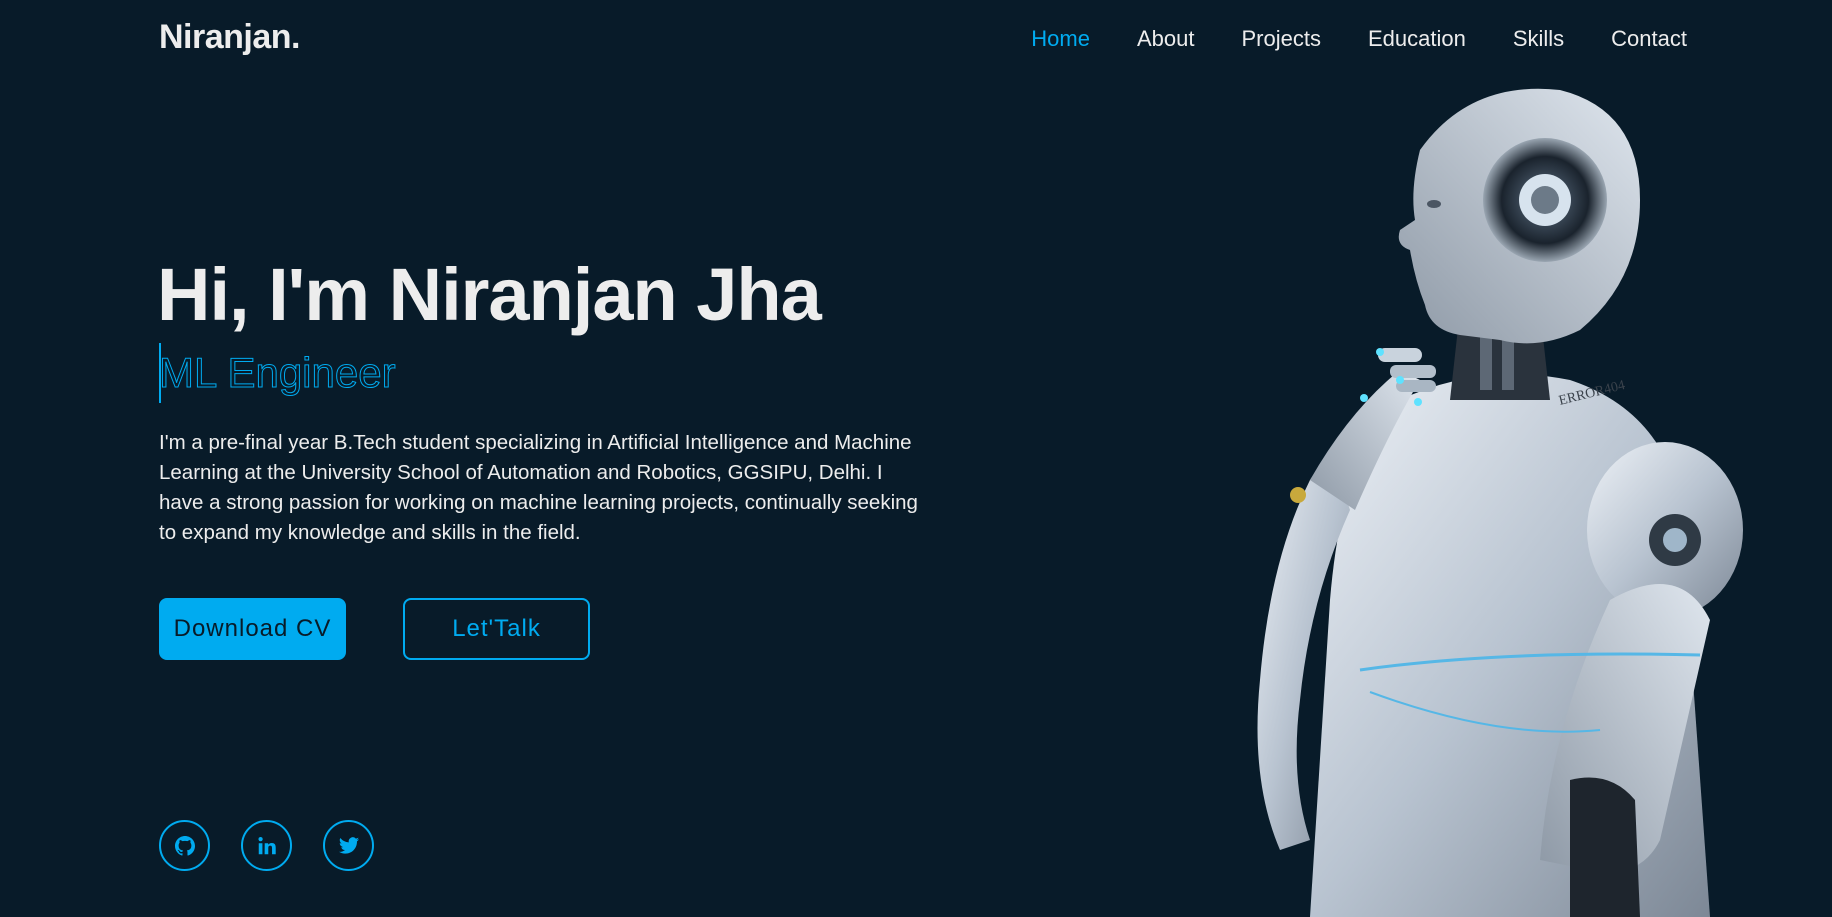 This screenshot has height=917, width=1832. I want to click on nav-home: Home, so click(1060, 39).